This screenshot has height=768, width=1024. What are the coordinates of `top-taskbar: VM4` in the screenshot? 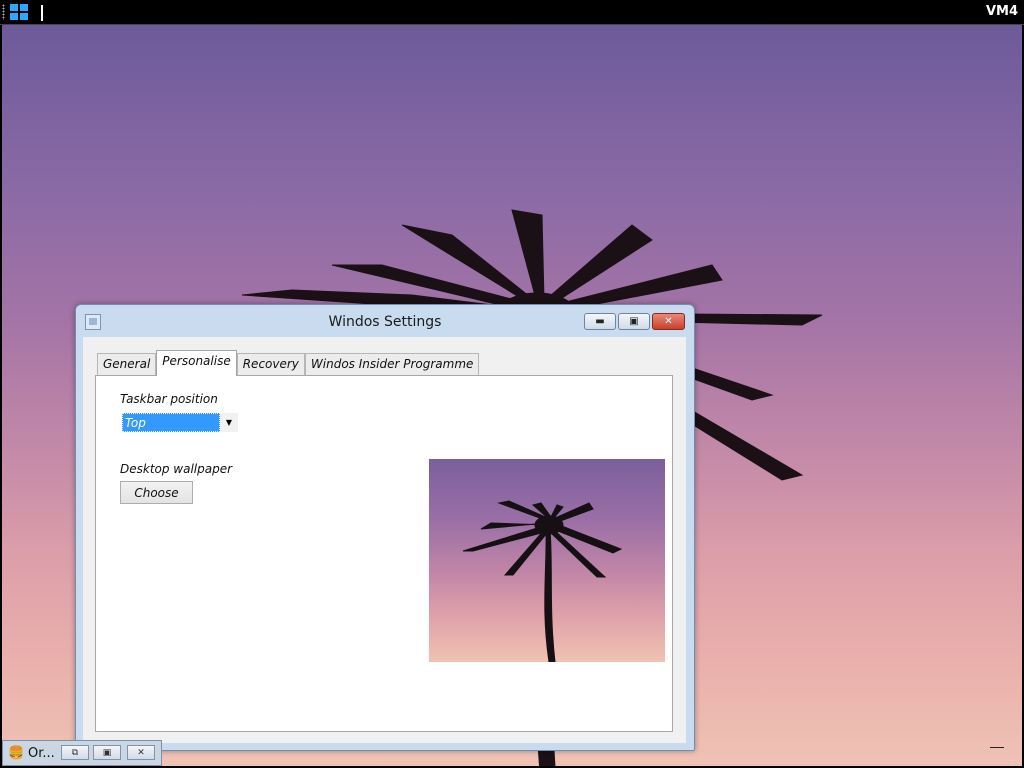 It's located at (512, 12).